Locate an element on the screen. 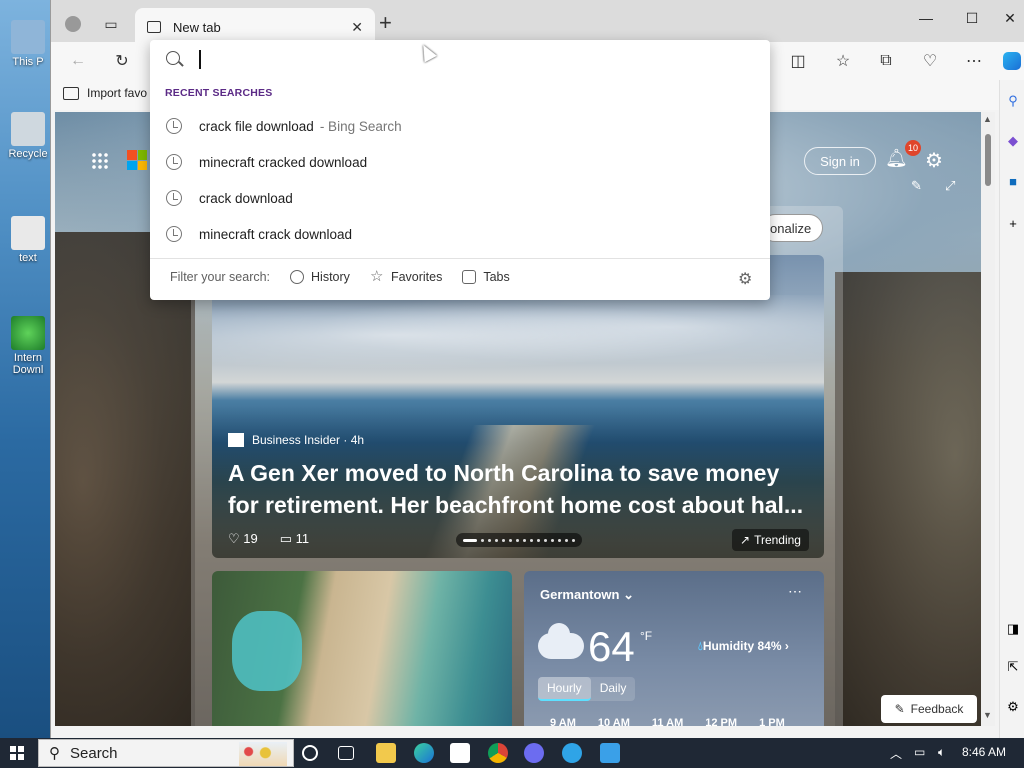  back-button: ← is located at coordinates (78, 61).